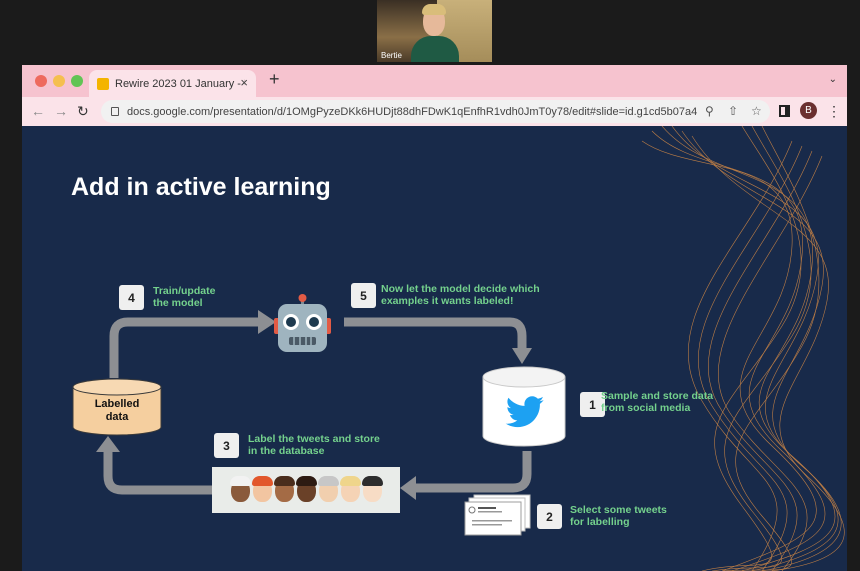 This screenshot has height=571, width=860. I want to click on arrow-2-head, so click(408, 488).